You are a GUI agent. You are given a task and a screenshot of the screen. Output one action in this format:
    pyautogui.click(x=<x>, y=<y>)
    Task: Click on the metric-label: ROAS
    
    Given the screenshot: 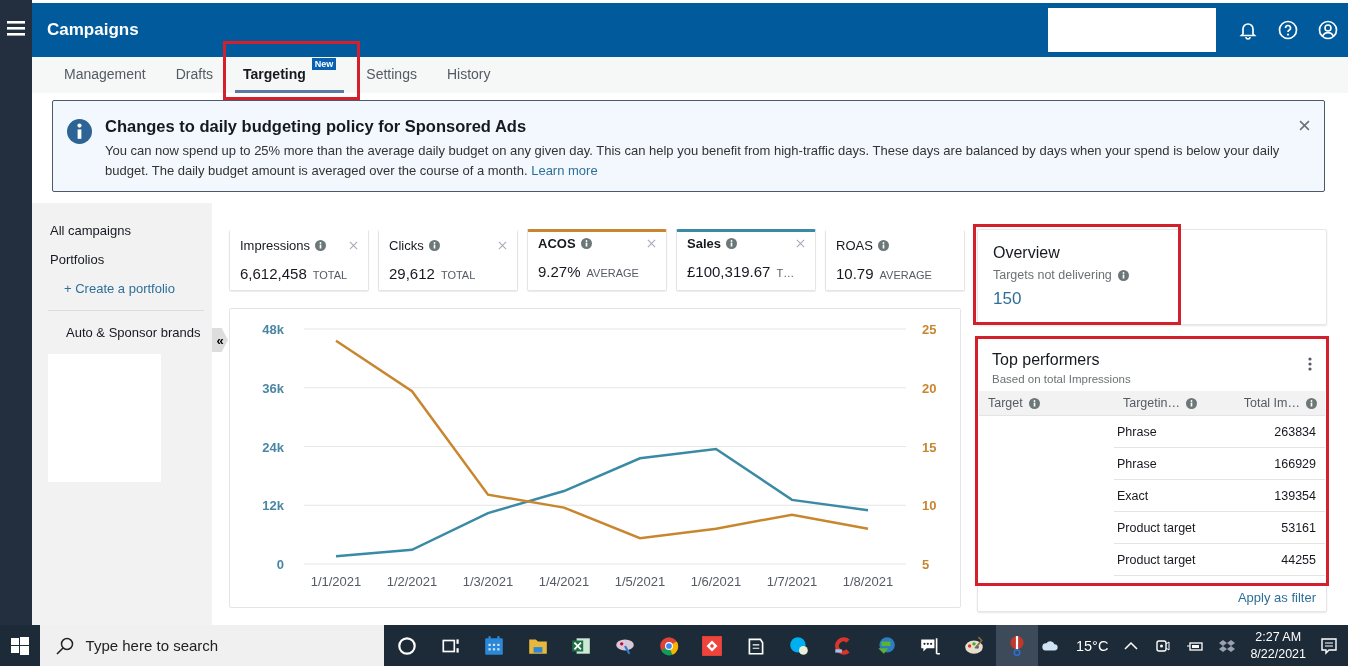 What is the action you would take?
    pyautogui.click(x=854, y=245)
    